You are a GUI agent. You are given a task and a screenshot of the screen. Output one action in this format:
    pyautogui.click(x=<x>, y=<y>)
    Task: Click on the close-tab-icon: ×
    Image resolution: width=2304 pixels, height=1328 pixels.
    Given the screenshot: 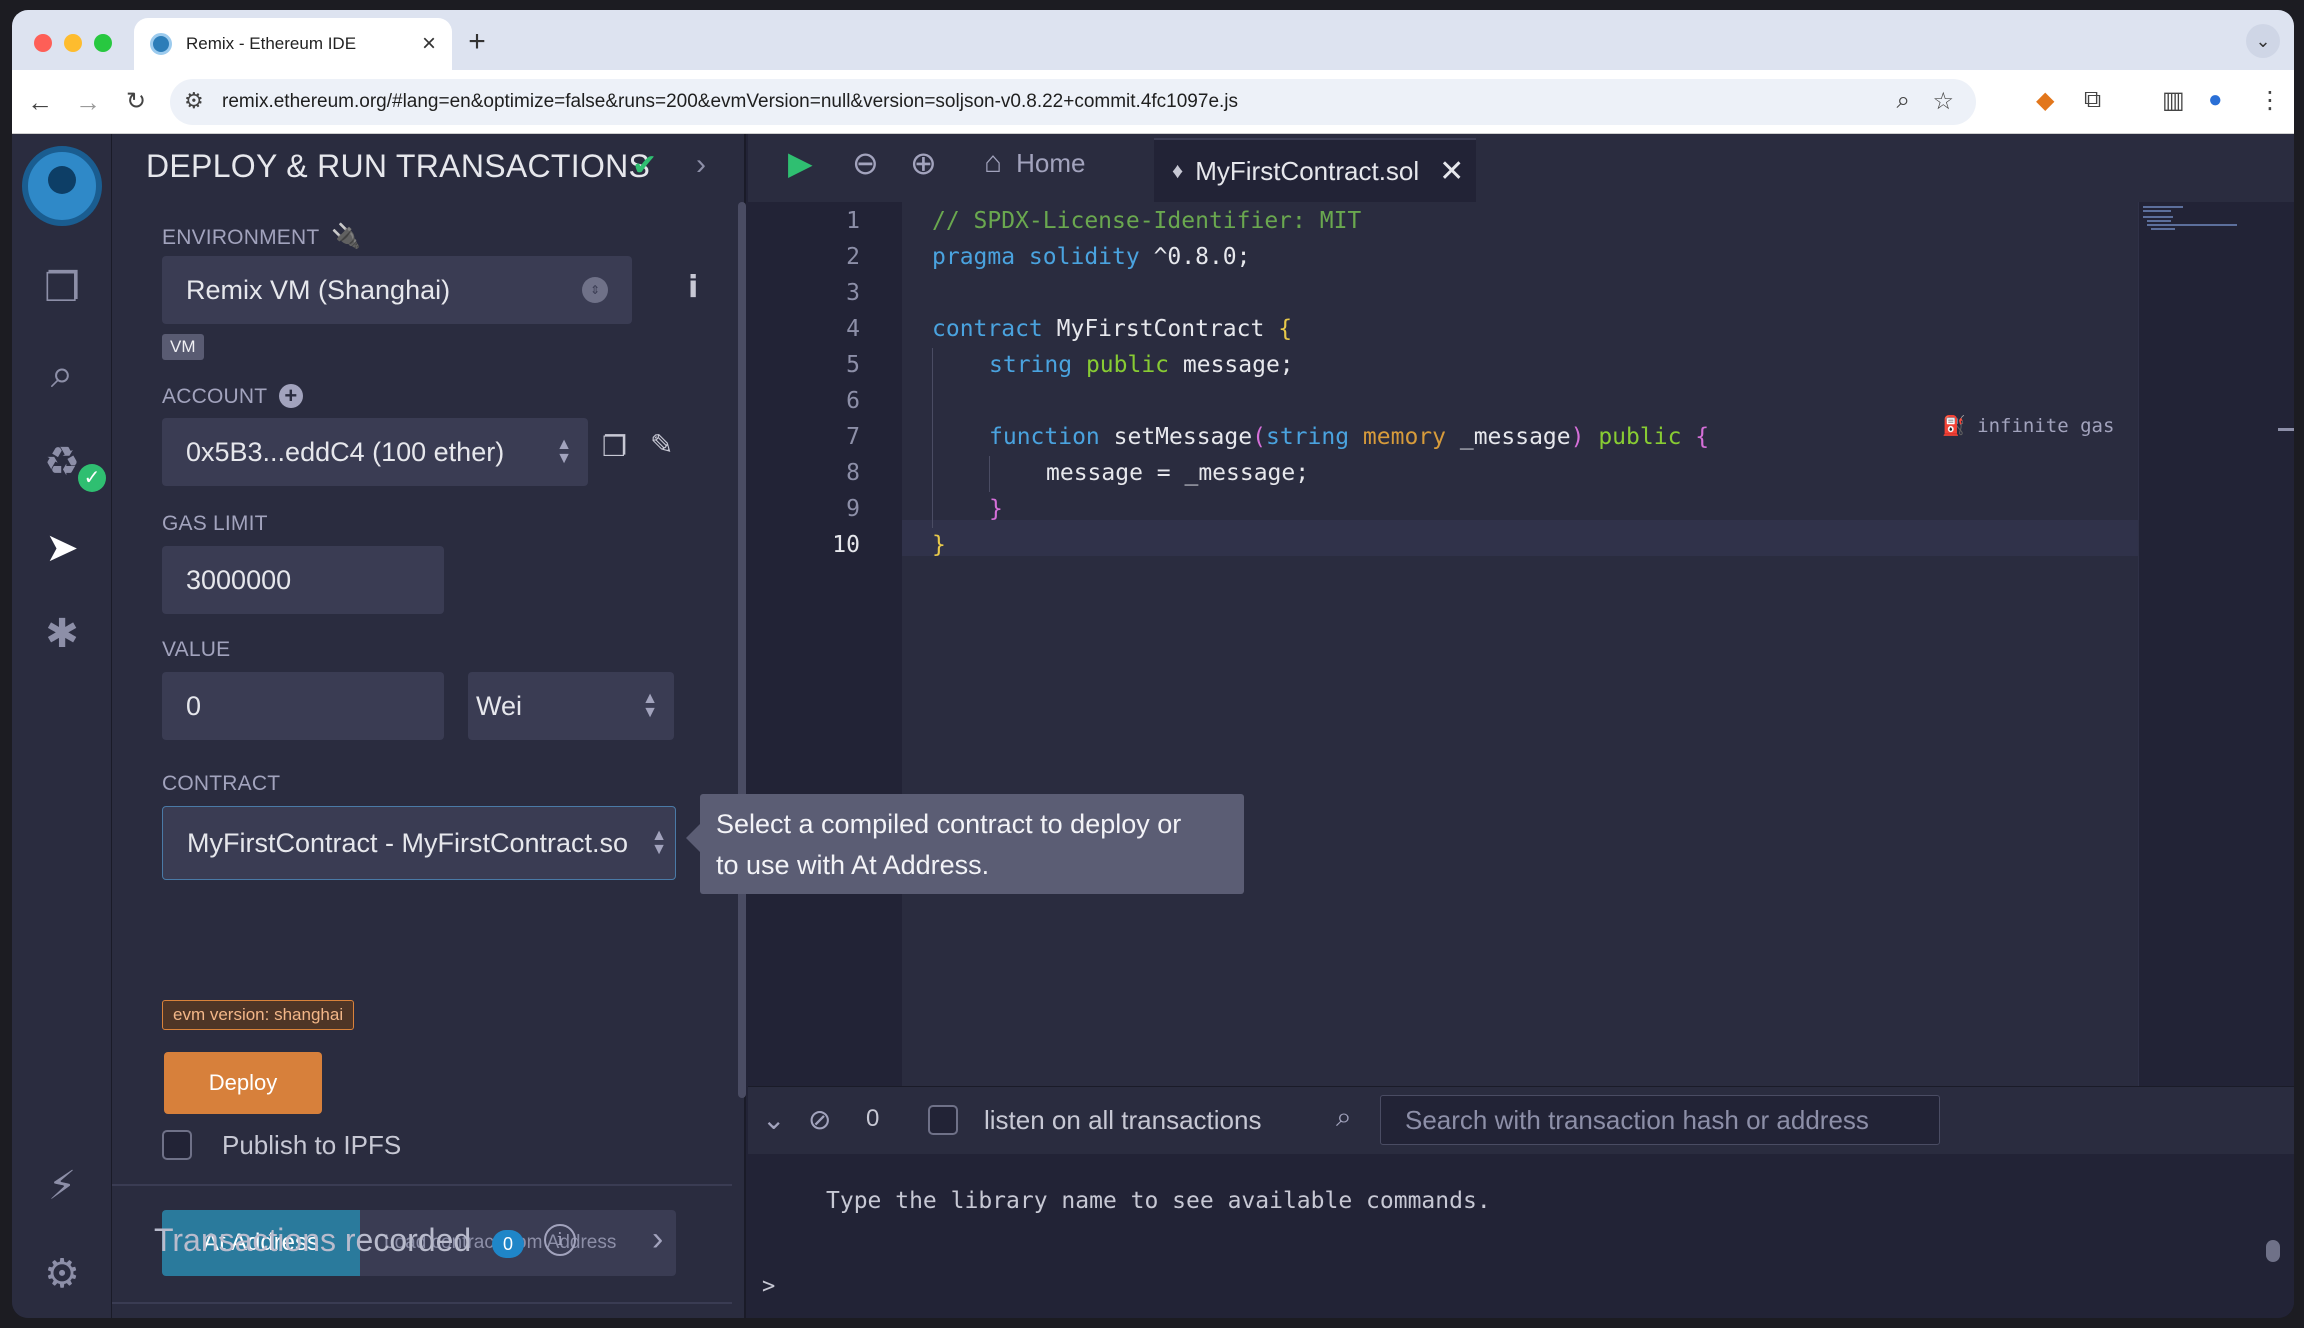 What is the action you would take?
    pyautogui.click(x=429, y=44)
    